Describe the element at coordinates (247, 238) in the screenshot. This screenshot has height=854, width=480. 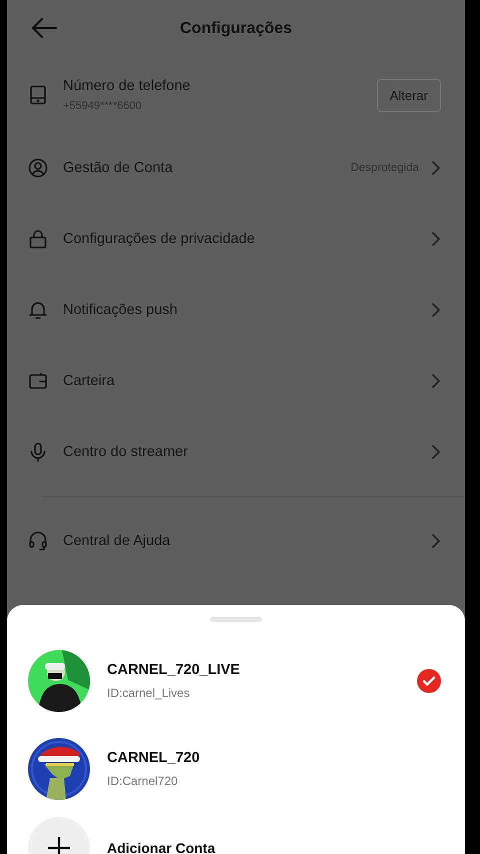
I see `setting-label: Configurações de privacidade` at that location.